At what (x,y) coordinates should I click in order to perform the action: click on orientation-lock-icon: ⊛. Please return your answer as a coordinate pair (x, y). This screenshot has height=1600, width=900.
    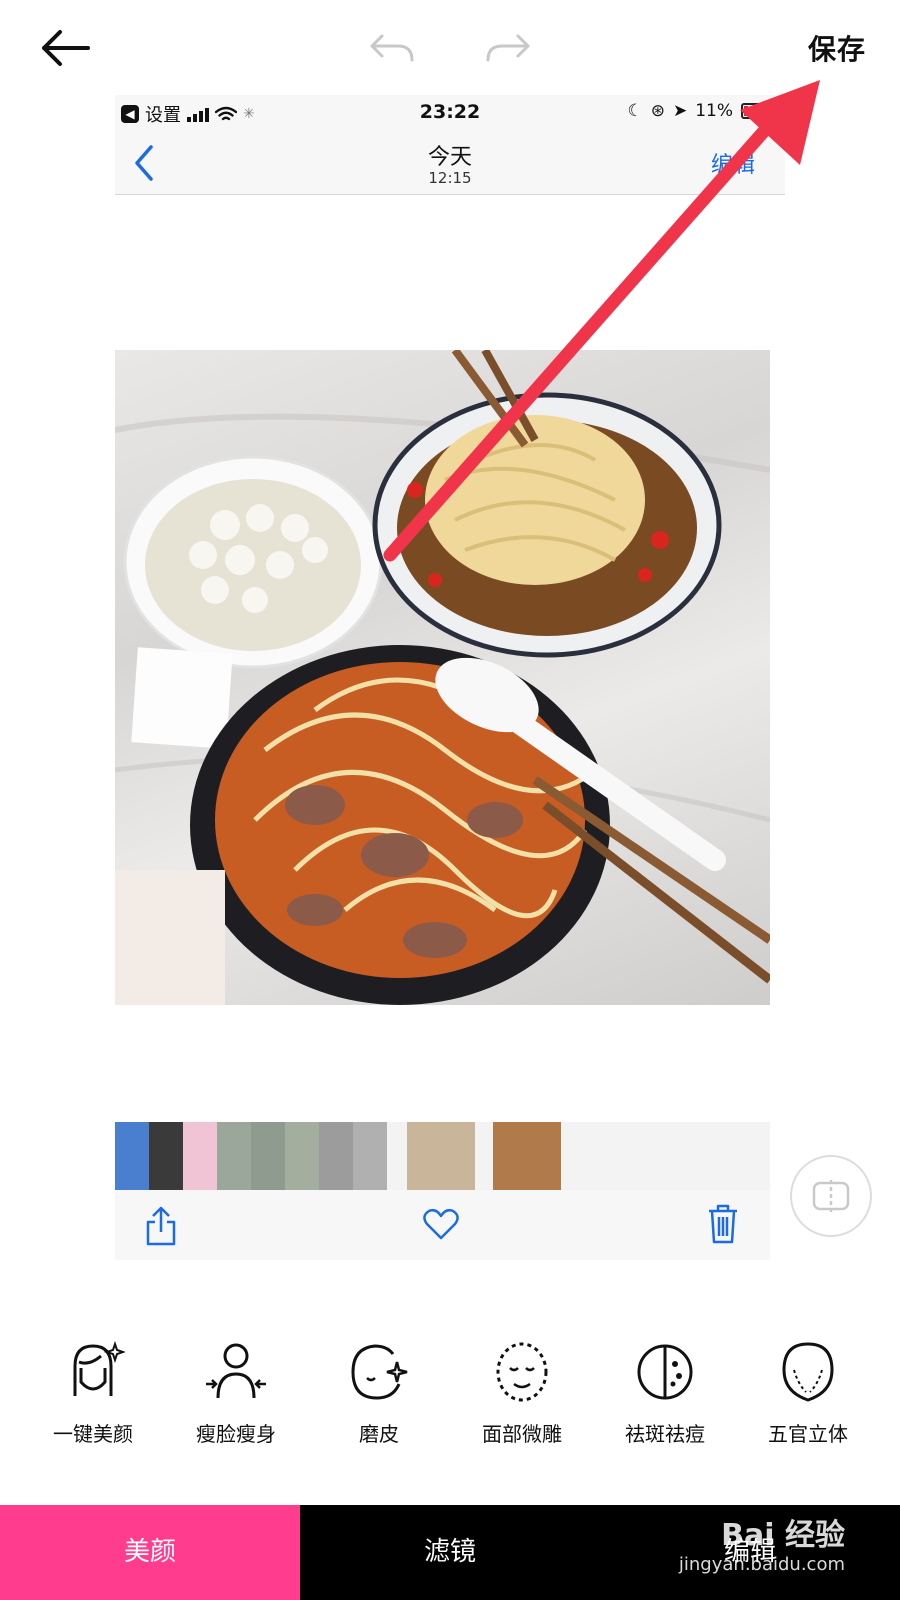
    Looking at the image, I should click on (657, 111).